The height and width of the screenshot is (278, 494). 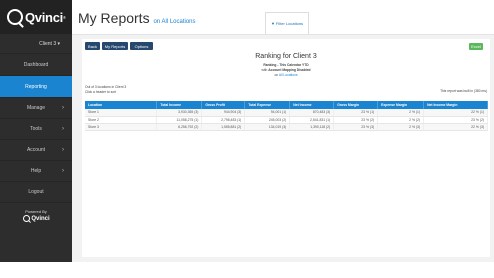 I want to click on sidebar-item-help: Help ›, so click(x=36, y=171).